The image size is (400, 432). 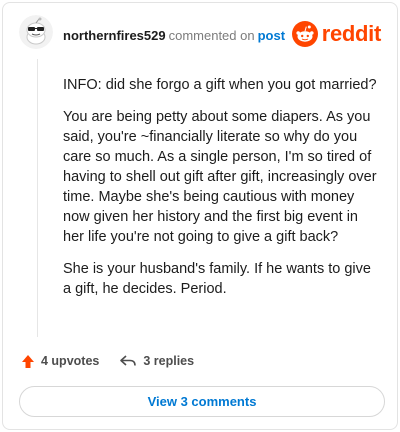 I want to click on replies-button: 3 replies, so click(x=156, y=361).